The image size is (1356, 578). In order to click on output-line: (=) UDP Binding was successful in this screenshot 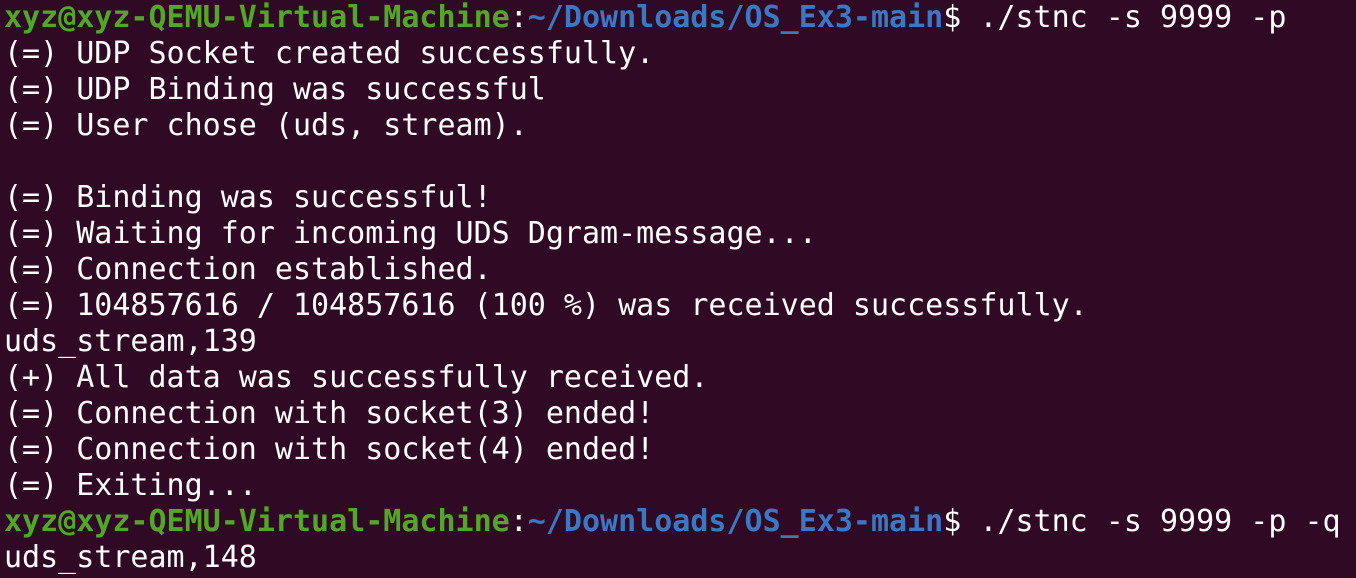, I will do `click(275, 89)`.